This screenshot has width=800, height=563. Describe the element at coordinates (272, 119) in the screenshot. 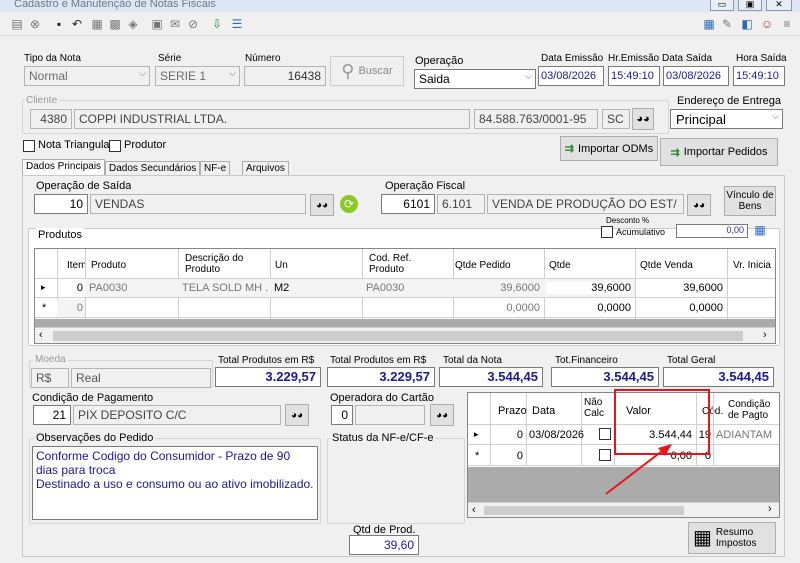

I see `cliente-nome: COPPI INDUSTRIAL LTDA.` at that location.